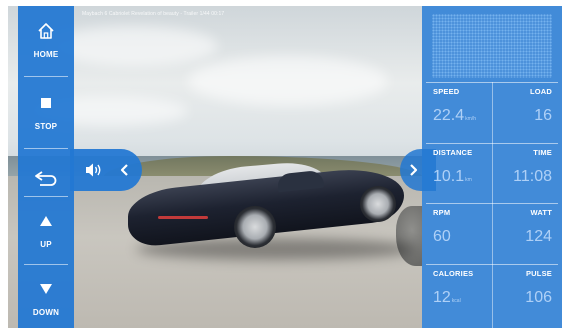 This screenshot has width=568, height=331. Describe the element at coordinates (413, 170) in the screenshot. I see `chevron-right-icon` at that location.